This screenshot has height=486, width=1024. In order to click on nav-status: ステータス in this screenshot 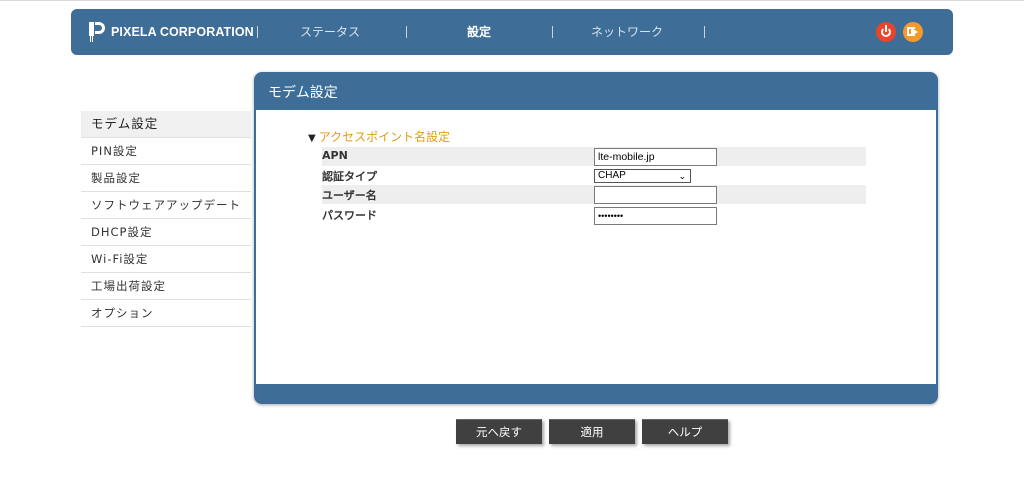, I will do `click(330, 32)`.